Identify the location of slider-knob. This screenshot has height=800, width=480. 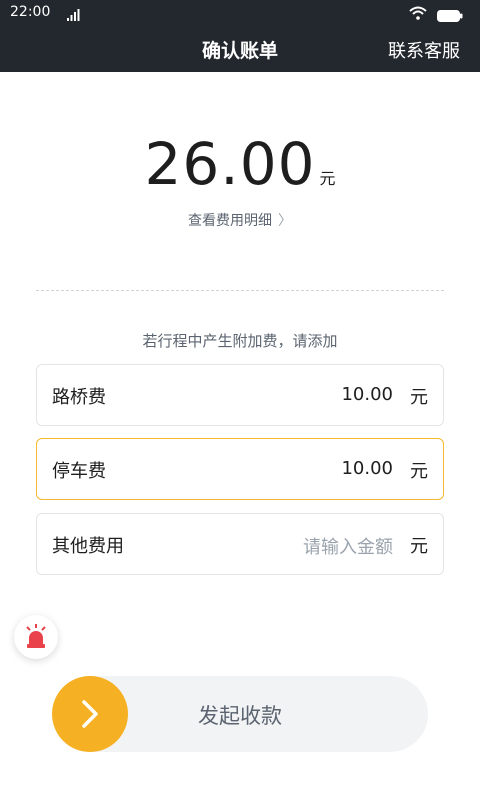
(90, 714).